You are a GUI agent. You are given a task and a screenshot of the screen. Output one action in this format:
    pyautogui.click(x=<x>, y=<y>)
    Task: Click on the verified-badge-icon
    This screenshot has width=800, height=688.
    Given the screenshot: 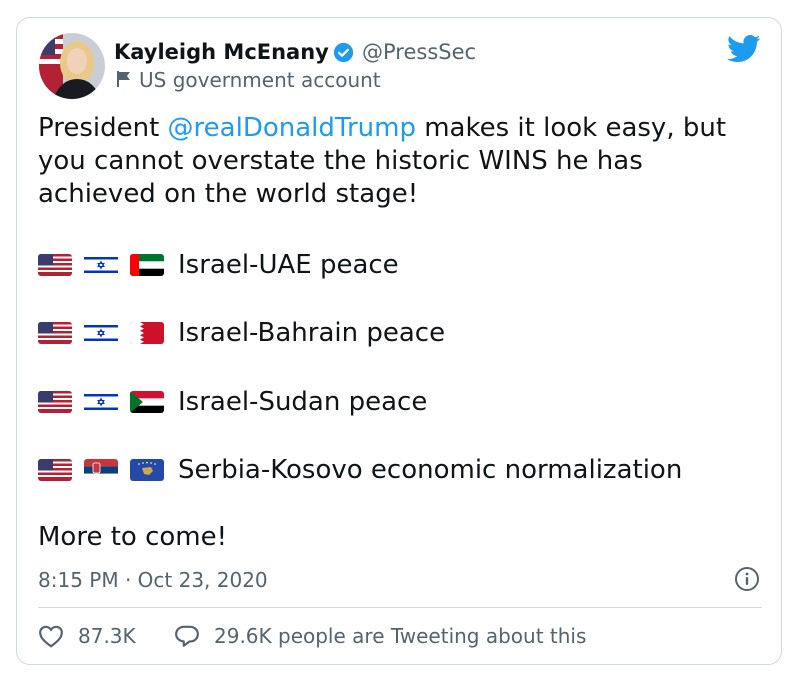 What is the action you would take?
    pyautogui.click(x=343, y=52)
    